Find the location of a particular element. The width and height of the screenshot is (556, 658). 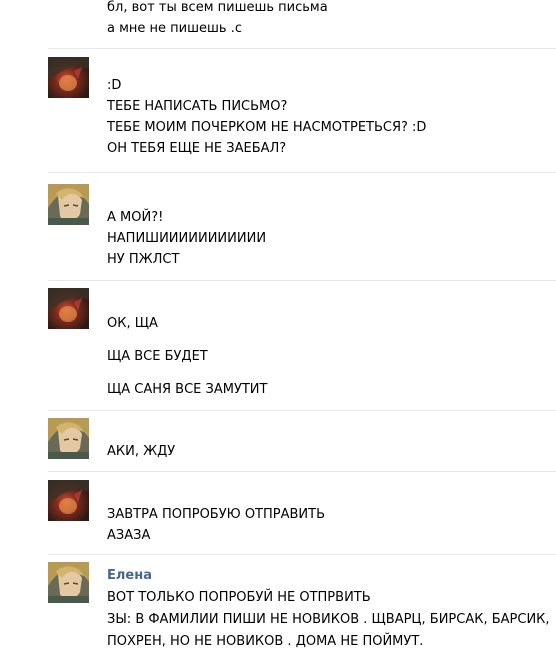

message-text: А МОЙ?! is located at coordinates (135, 217).